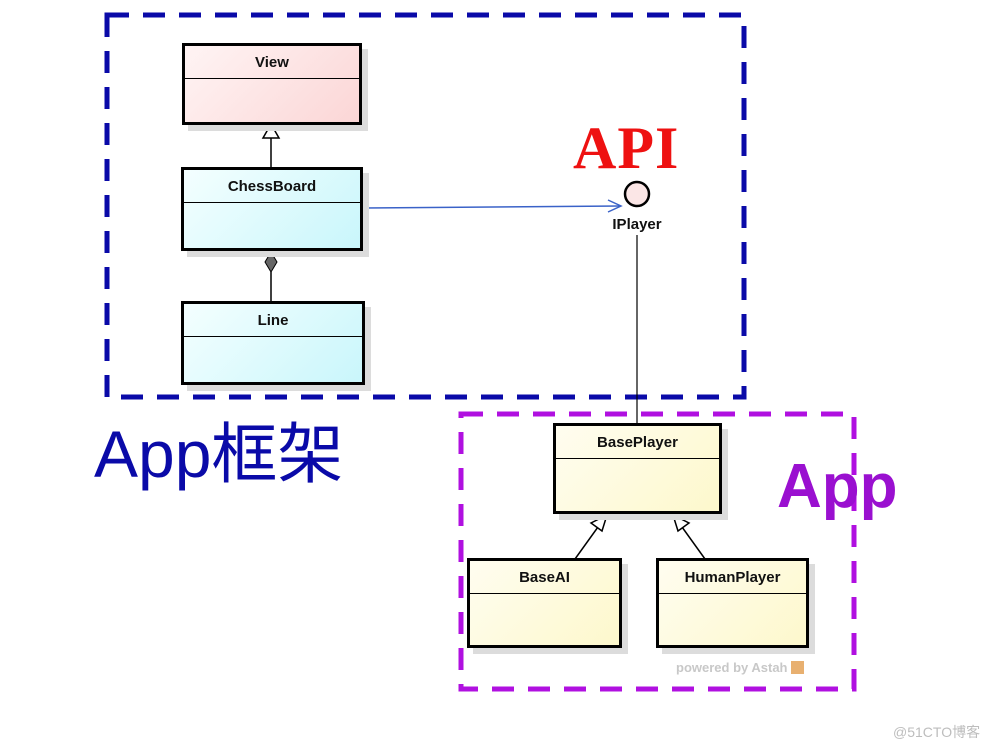 The image size is (1000, 750). Describe the element at coordinates (937, 732) in the screenshot. I see `site-watermark: @51CTO博客` at that location.